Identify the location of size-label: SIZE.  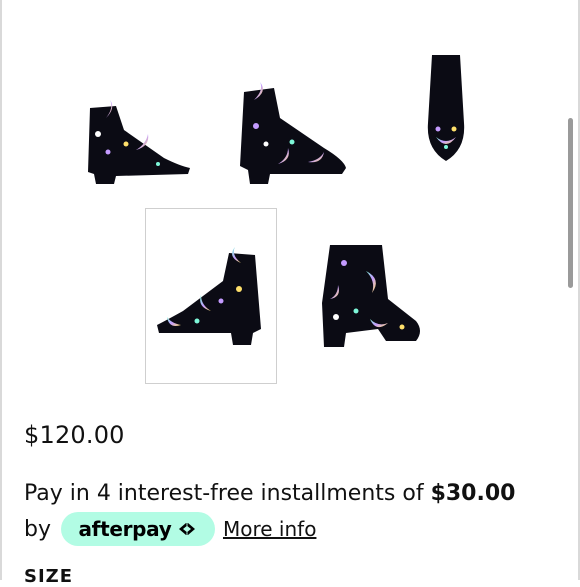
(49, 576).